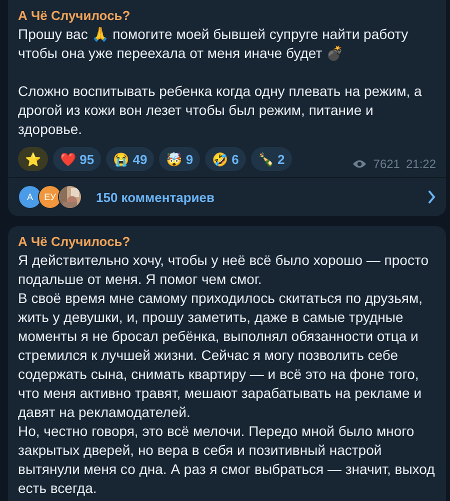 The image size is (450, 501). Describe the element at coordinates (386, 164) in the screenshot. I see `view-count: 7621` at that location.